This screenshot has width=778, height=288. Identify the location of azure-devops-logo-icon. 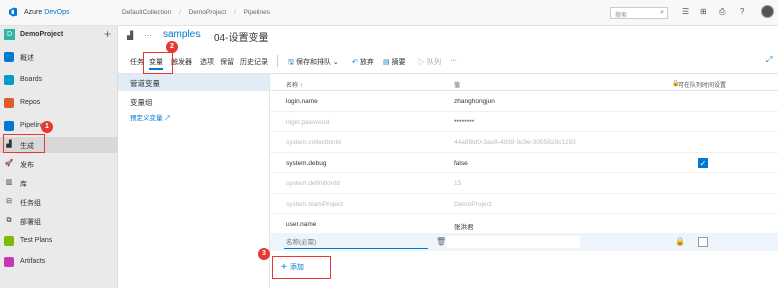
(13, 12).